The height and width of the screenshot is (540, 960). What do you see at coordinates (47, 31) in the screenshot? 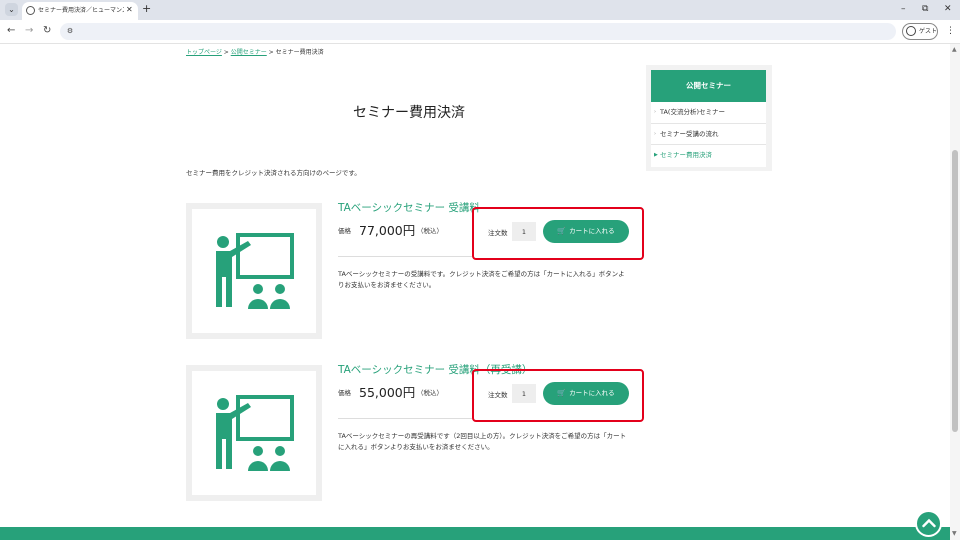
I see `reload-button: ↻` at bounding box center [47, 31].